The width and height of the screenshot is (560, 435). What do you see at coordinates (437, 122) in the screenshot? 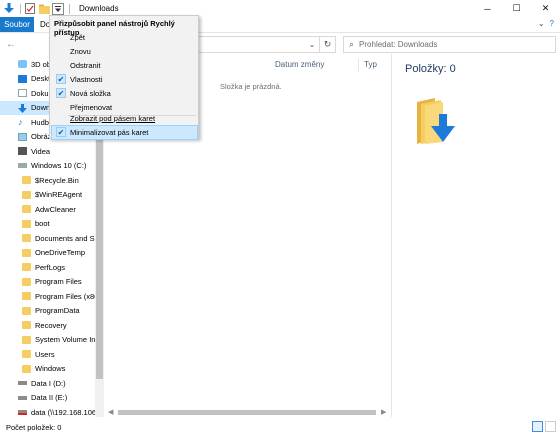
I see `downloads-folder-large-icon` at bounding box center [437, 122].